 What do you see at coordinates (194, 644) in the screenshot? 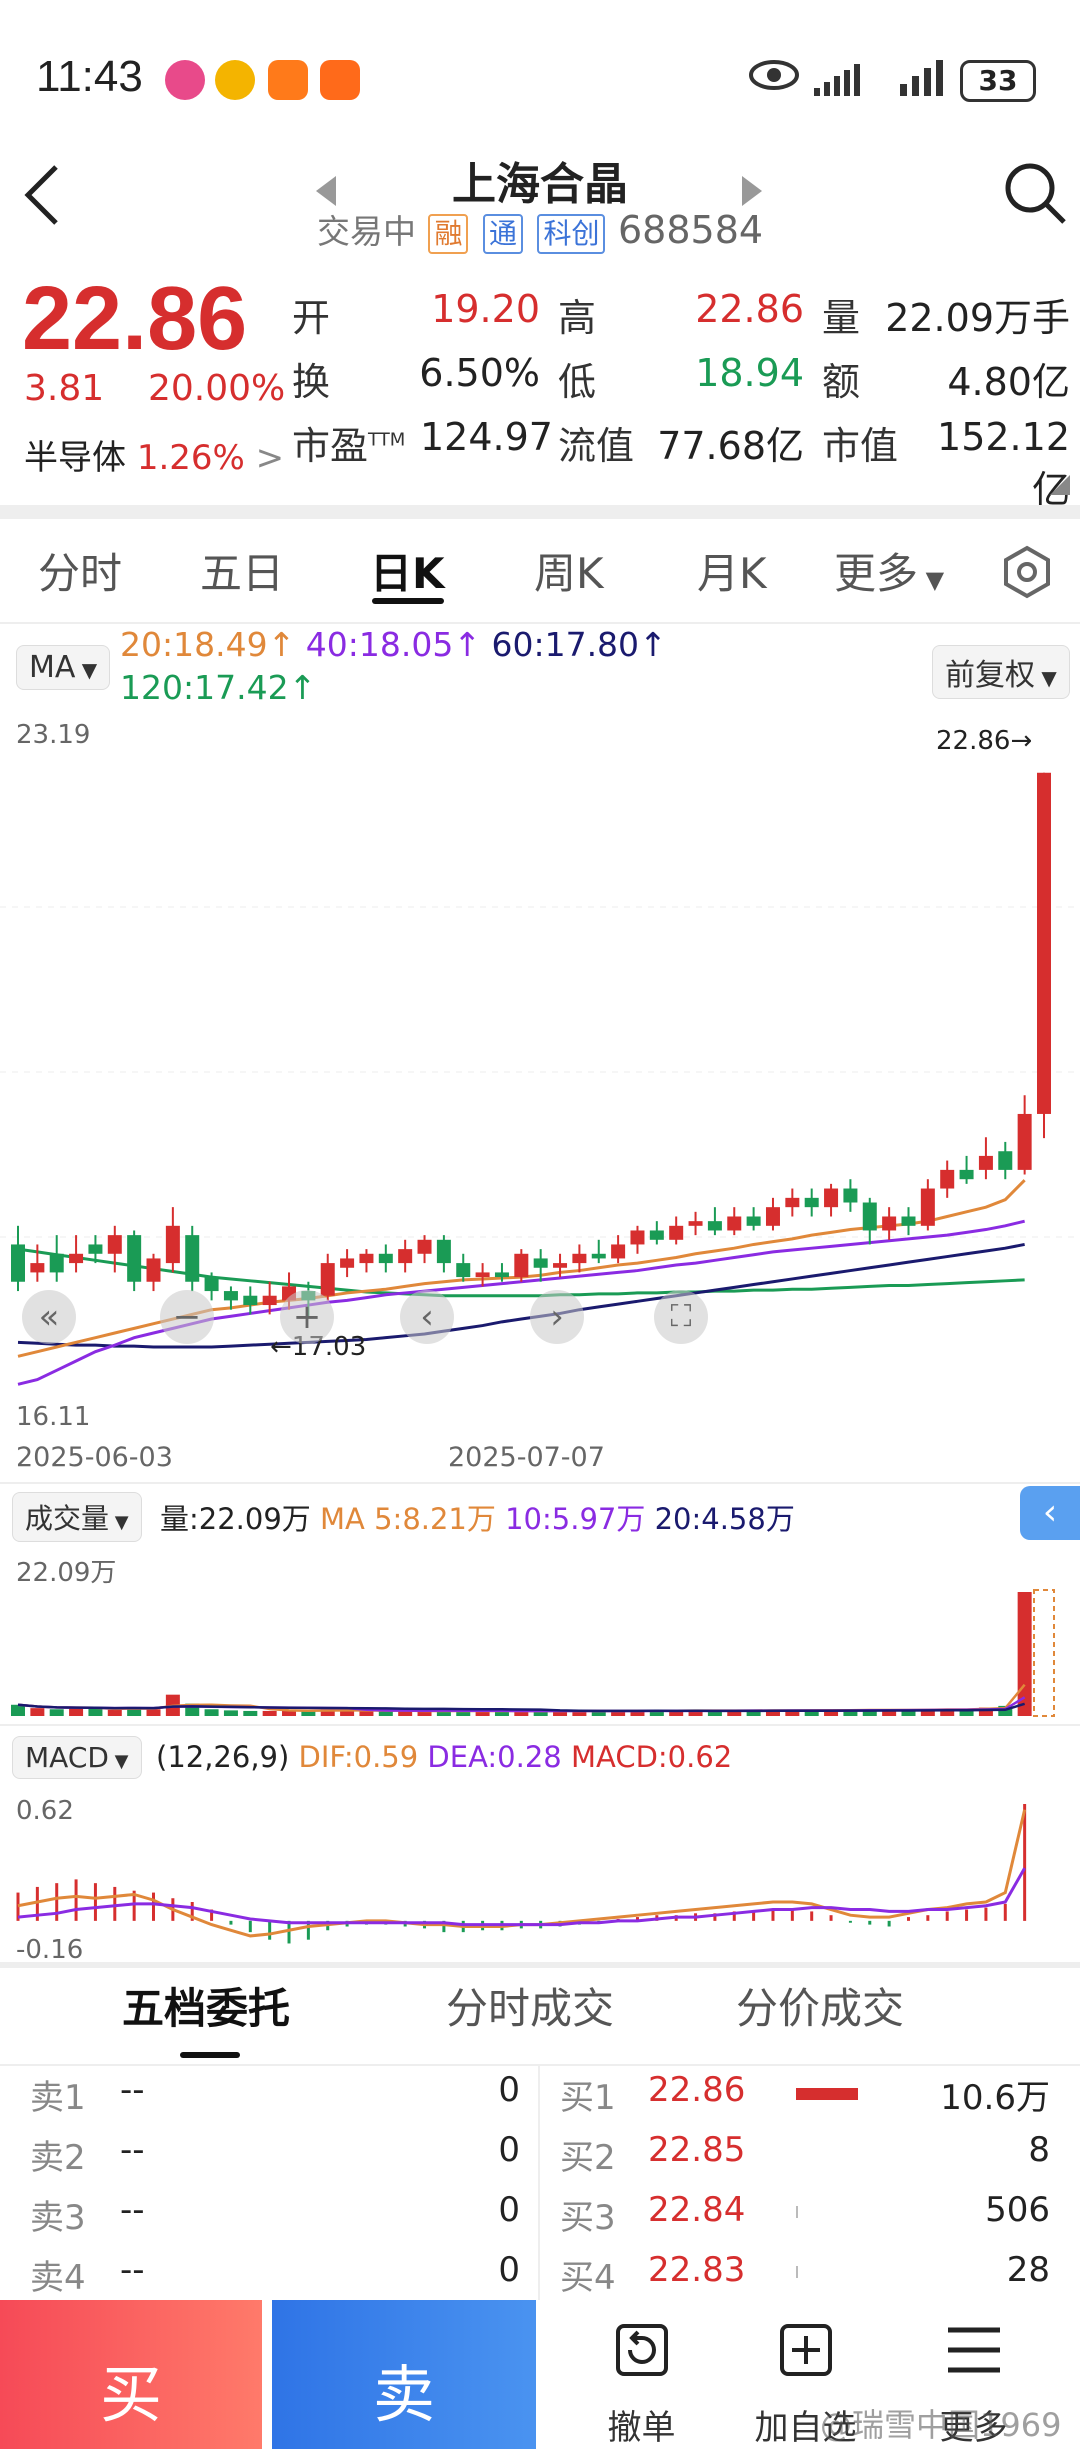
I see `ma20-value: 20:18.49` at bounding box center [194, 644].